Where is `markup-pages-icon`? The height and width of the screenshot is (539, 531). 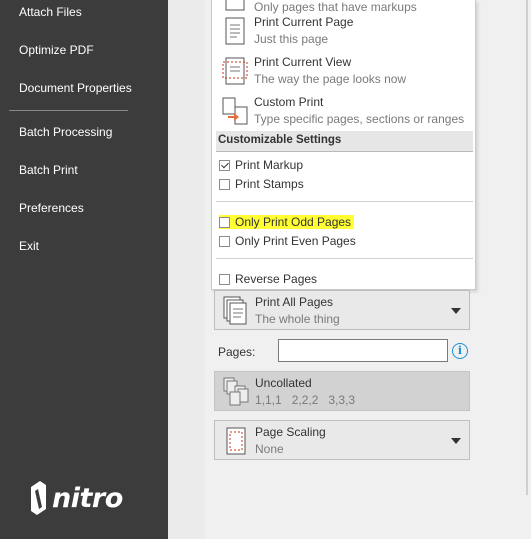
markup-pages-icon is located at coordinates (235, 5).